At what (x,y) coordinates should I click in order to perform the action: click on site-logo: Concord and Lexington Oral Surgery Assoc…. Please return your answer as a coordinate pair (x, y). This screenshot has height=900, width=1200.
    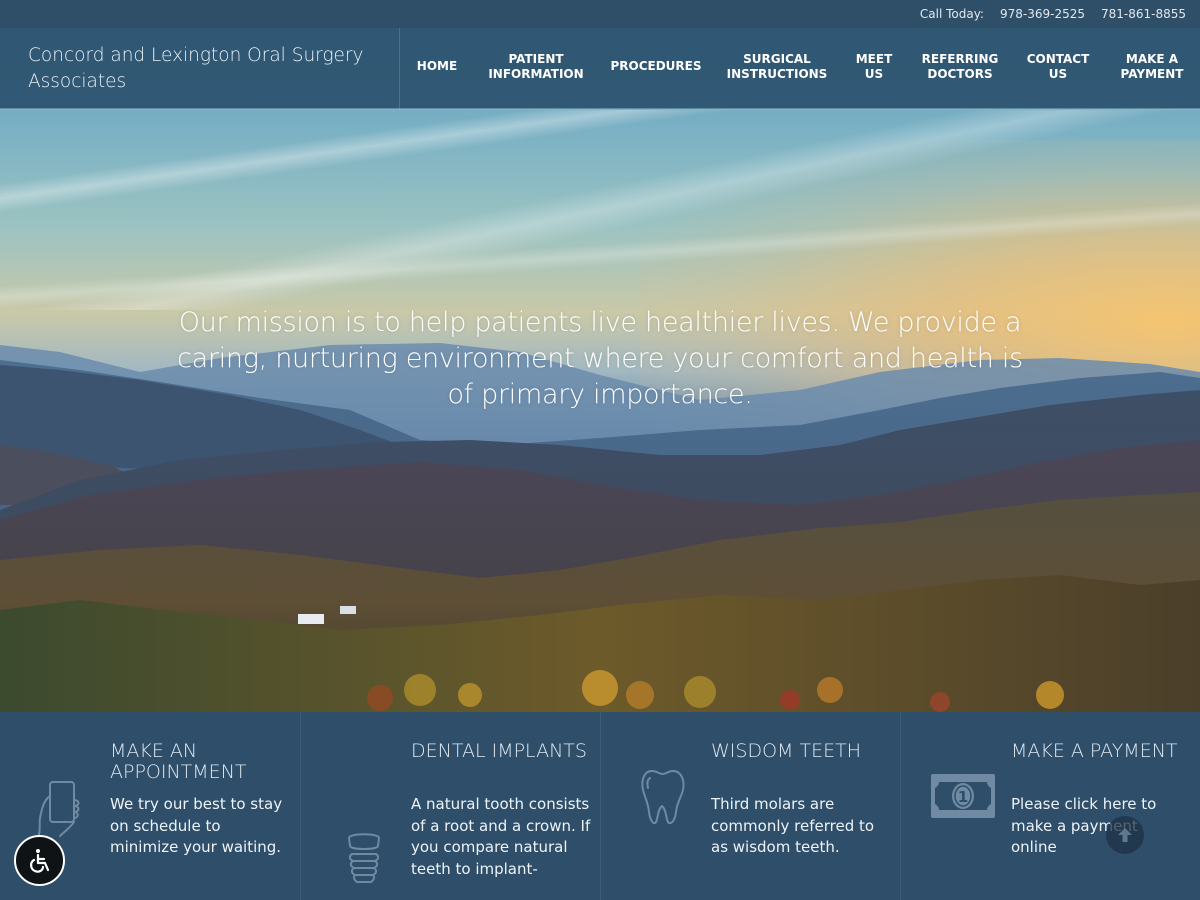
    Looking at the image, I should click on (200, 68).